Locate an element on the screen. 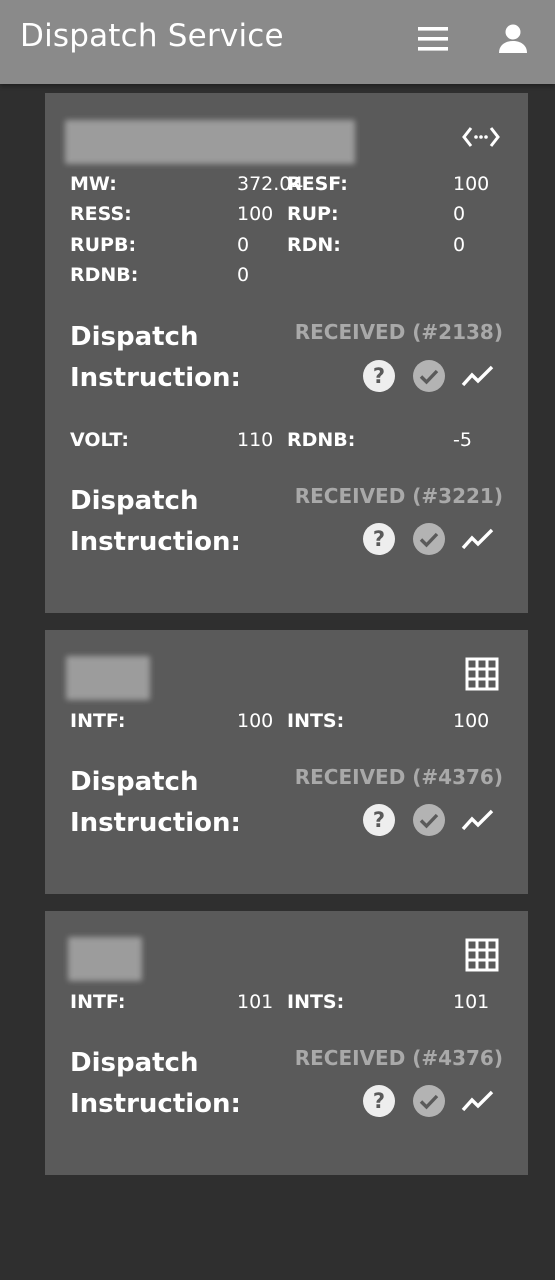 This screenshot has width=555, height=1280. app-title: Dispatch Service is located at coordinates (152, 36).